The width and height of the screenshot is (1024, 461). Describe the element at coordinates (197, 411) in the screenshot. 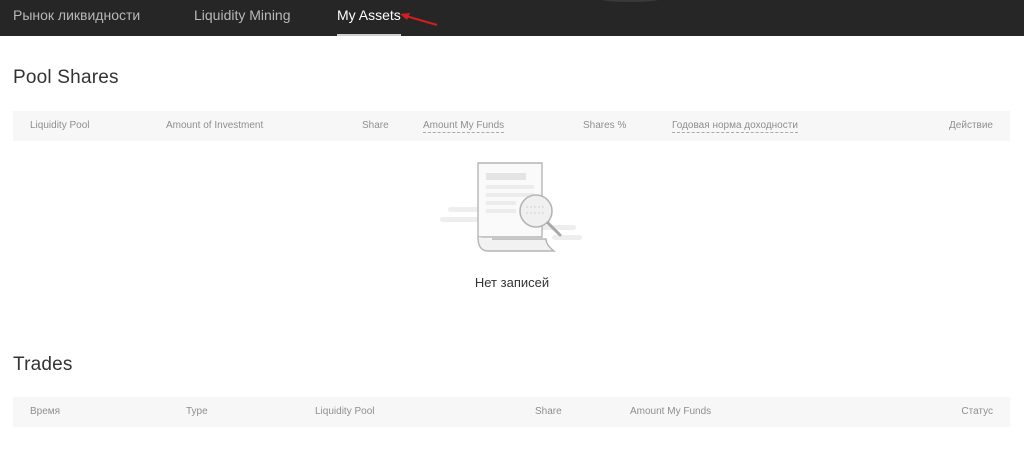

I see `column-type: Type` at that location.